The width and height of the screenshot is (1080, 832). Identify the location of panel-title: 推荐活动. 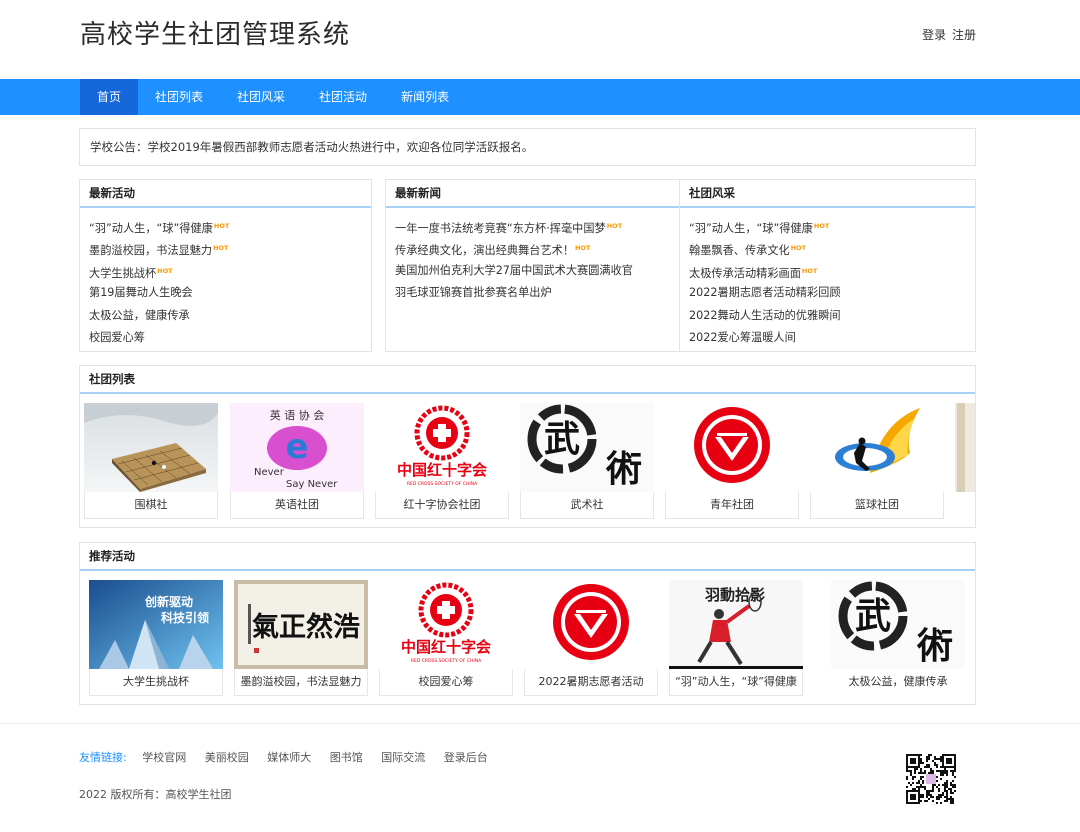
(527, 557).